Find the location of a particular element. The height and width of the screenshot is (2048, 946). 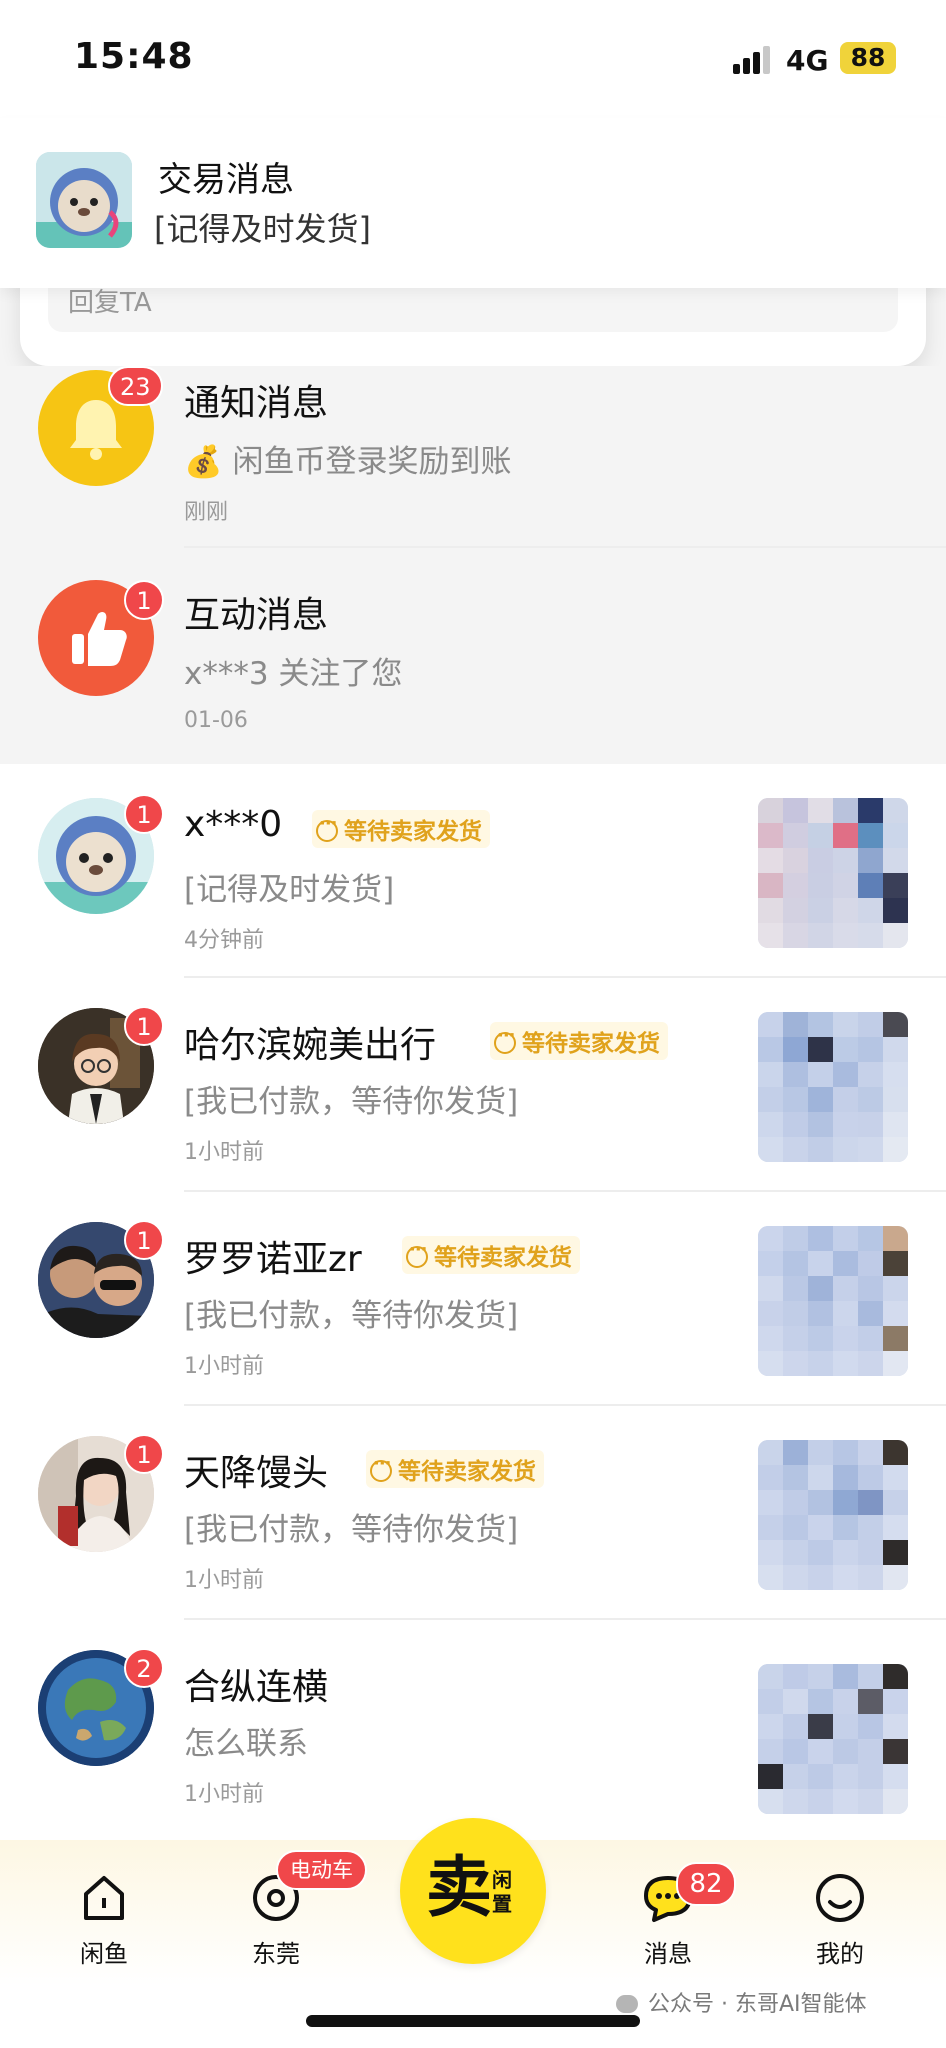

battery-icon: 88 is located at coordinates (868, 58).